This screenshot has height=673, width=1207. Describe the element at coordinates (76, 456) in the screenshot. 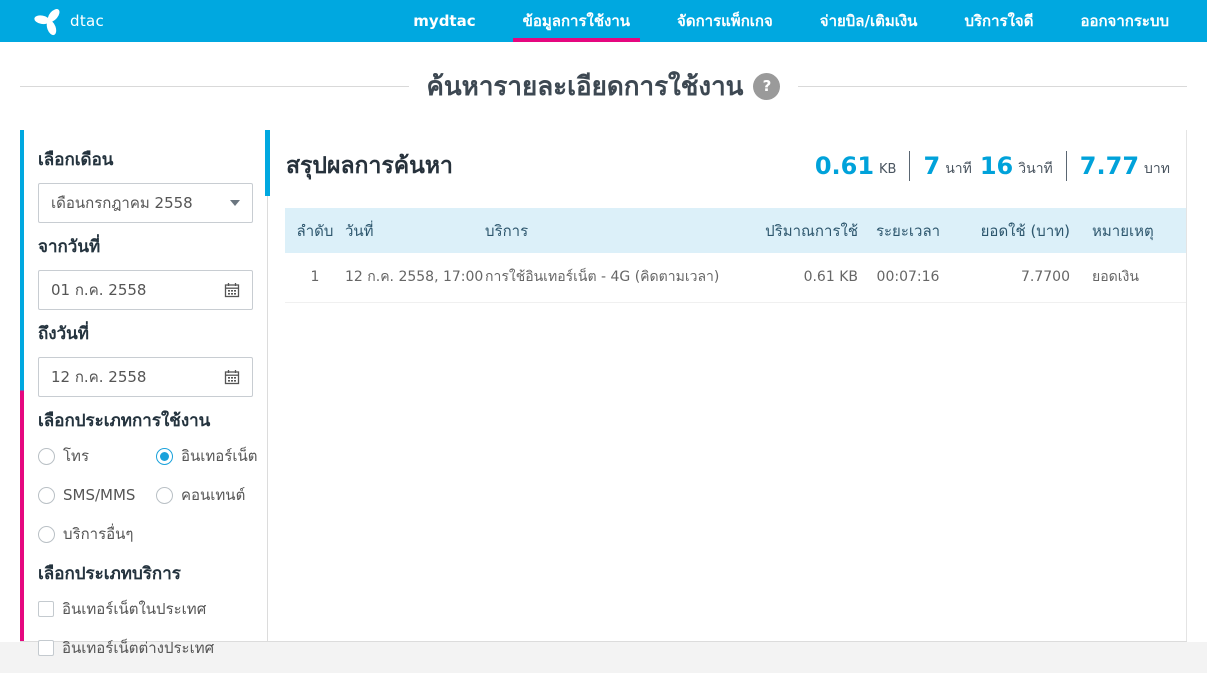

I see `radio-label: โทร` at that location.